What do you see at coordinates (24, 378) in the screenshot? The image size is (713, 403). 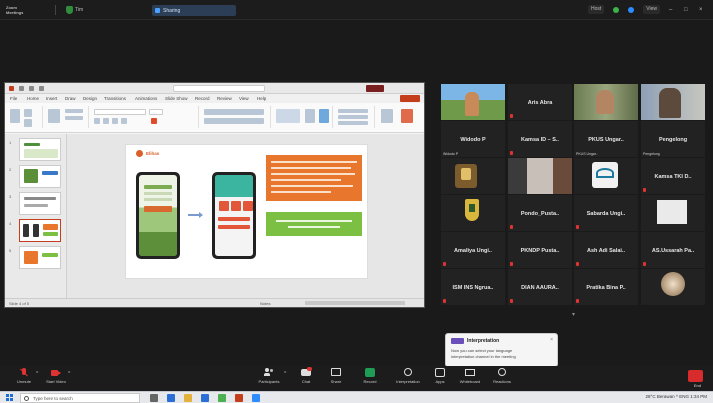 I see `unmute-button: Unmute` at bounding box center [24, 378].